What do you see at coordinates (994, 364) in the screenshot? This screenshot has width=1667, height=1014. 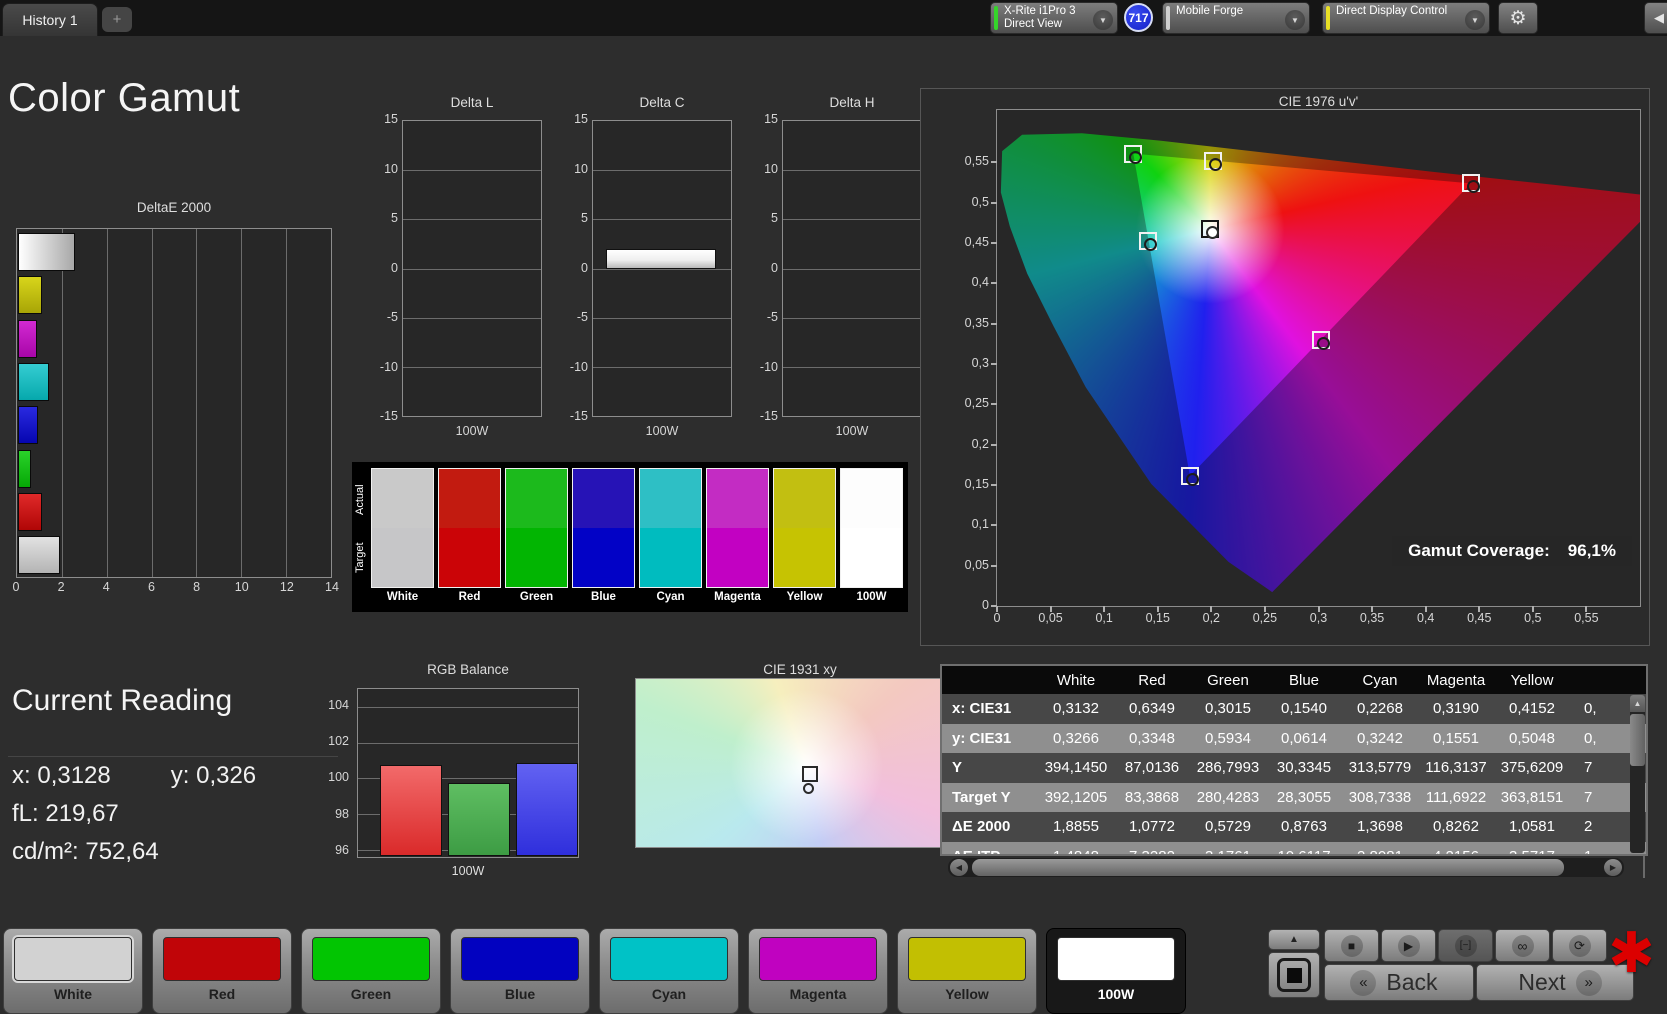 I see `cie-ytick-mark` at bounding box center [994, 364].